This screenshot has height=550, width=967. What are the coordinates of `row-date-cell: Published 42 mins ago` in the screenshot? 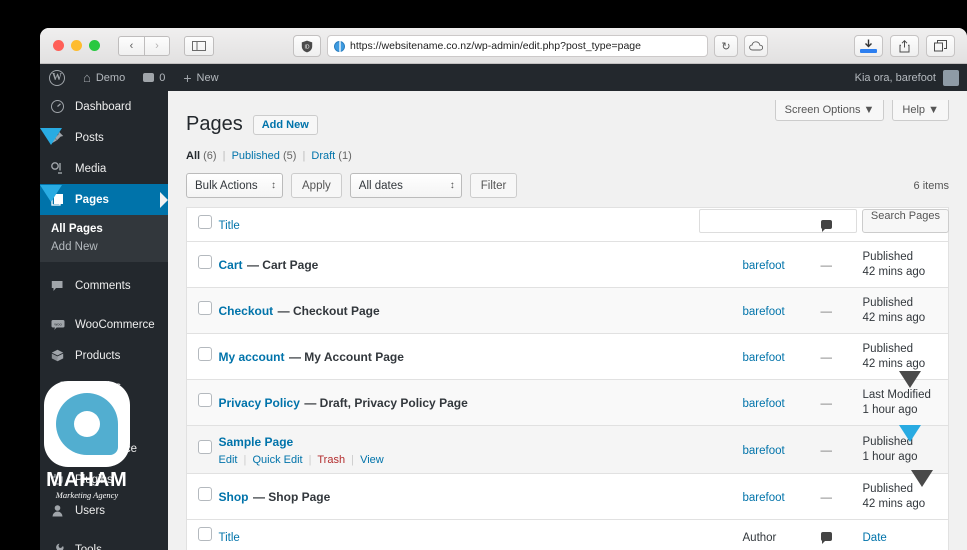 It's located at (906, 497).